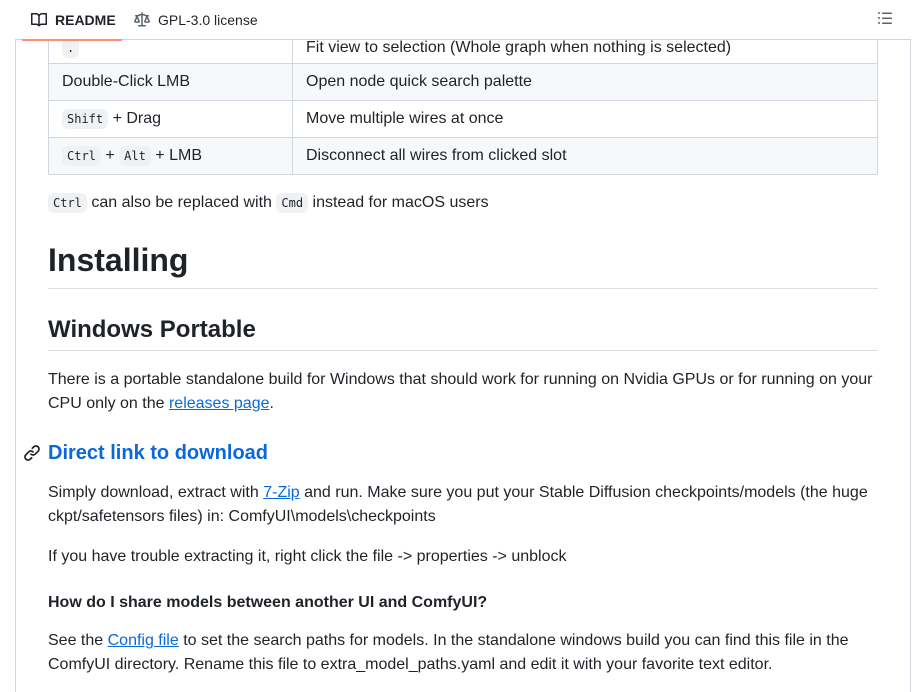  Describe the element at coordinates (463, 263) in the screenshot. I see `heading-installing: Installing` at that location.